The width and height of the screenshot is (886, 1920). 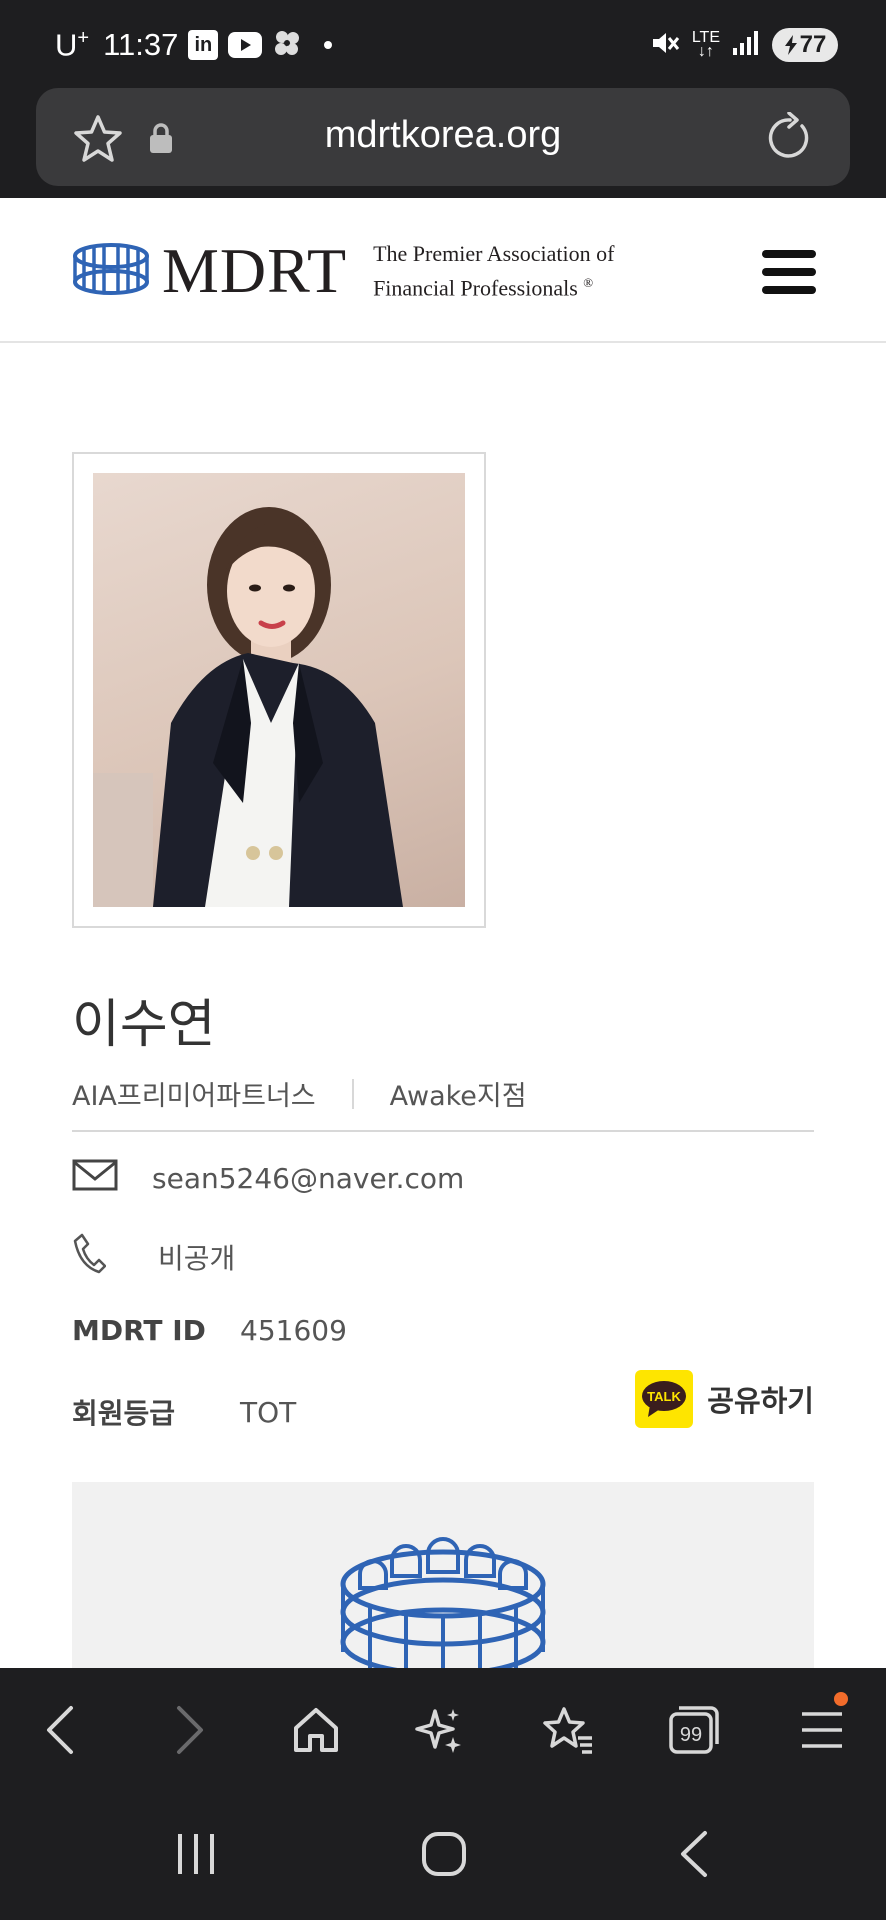 I want to click on phone-value: 비공개, so click(x=197, y=1258).